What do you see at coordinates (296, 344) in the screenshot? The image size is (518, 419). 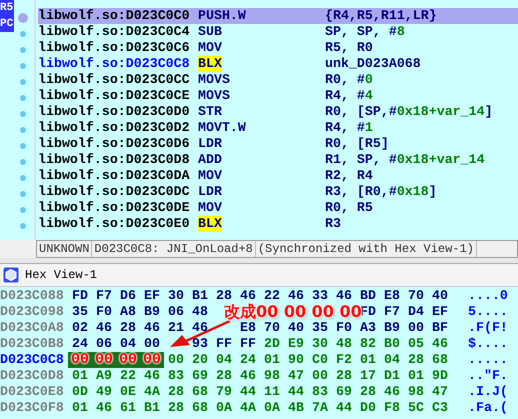 I see `hex-byte: E9` at bounding box center [296, 344].